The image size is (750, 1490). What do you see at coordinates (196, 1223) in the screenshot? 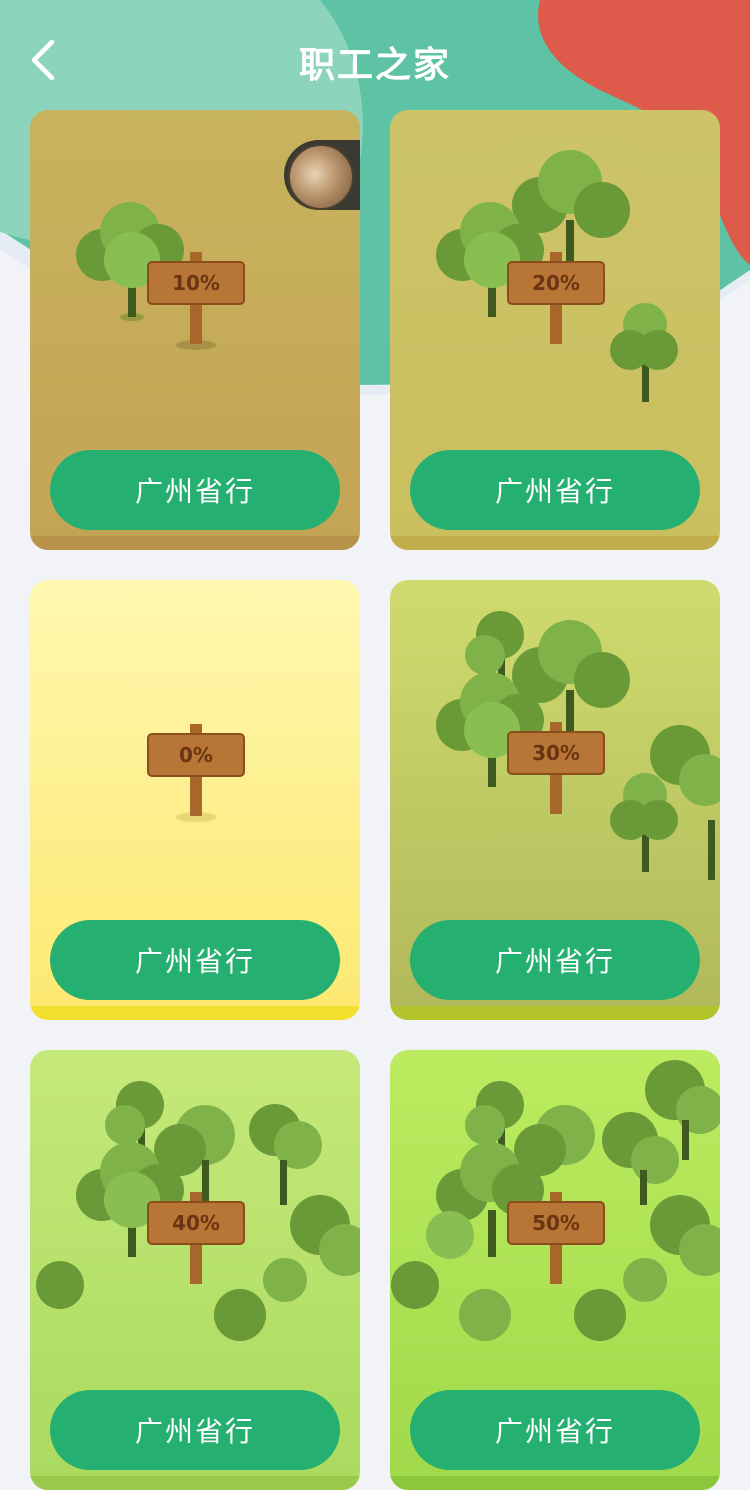
I see `progress-label: 40%` at bounding box center [196, 1223].